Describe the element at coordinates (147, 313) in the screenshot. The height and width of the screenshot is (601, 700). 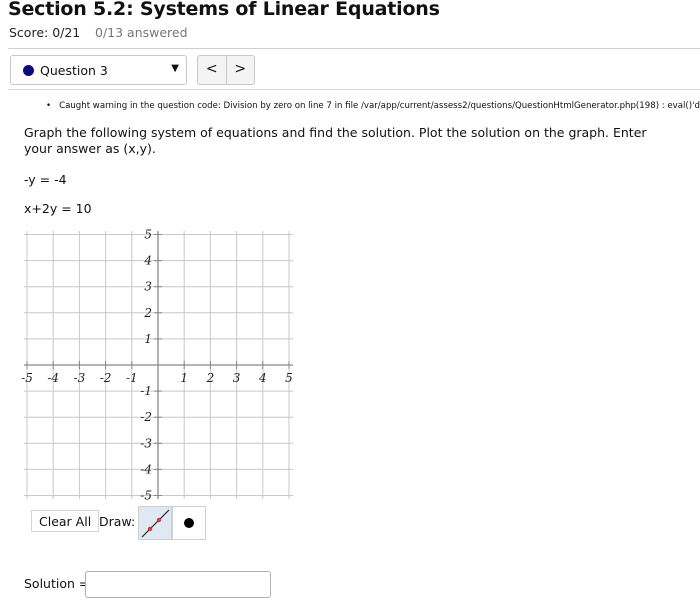
I see `y-tick-label: 2` at that location.